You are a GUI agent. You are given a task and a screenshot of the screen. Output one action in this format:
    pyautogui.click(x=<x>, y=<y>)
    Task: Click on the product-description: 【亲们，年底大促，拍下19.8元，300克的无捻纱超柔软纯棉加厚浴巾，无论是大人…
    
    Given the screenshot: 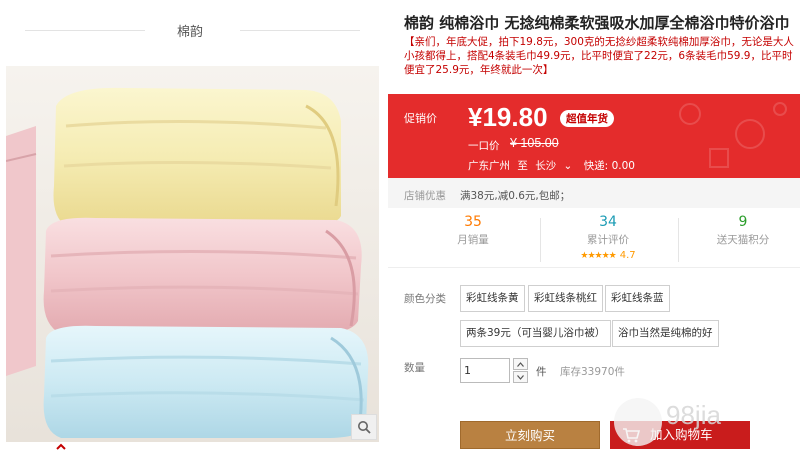 What is the action you would take?
    pyautogui.click(x=599, y=56)
    